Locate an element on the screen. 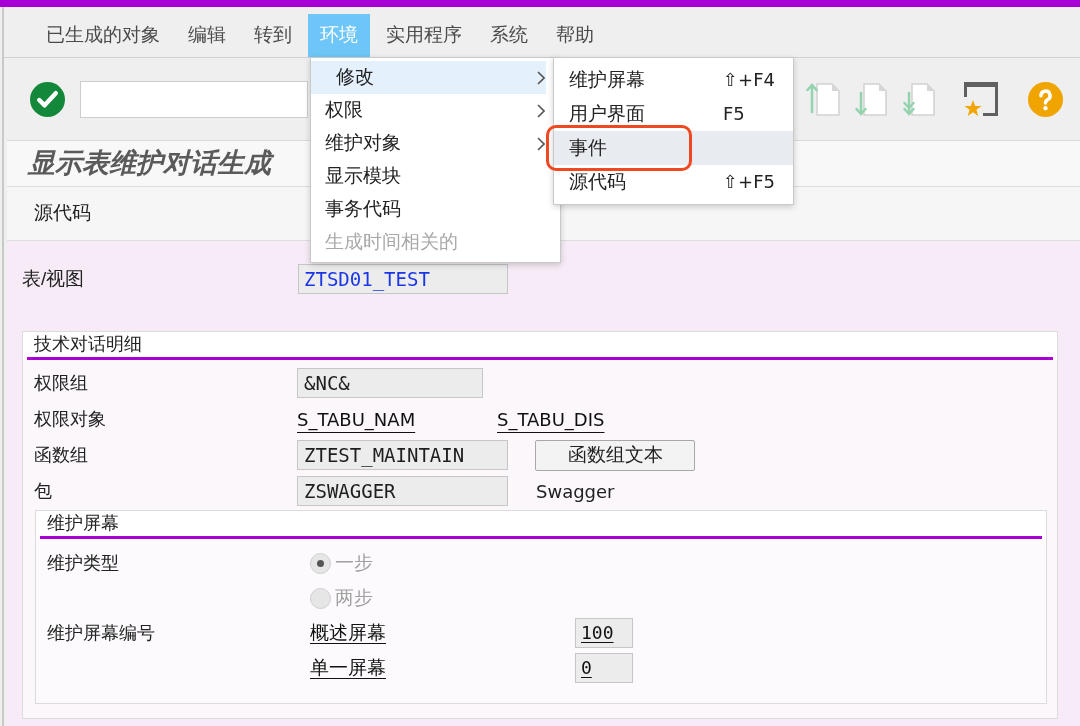 Image resolution: width=1080 pixels, height=726 pixels. text-field: &NC& is located at coordinates (390, 383).